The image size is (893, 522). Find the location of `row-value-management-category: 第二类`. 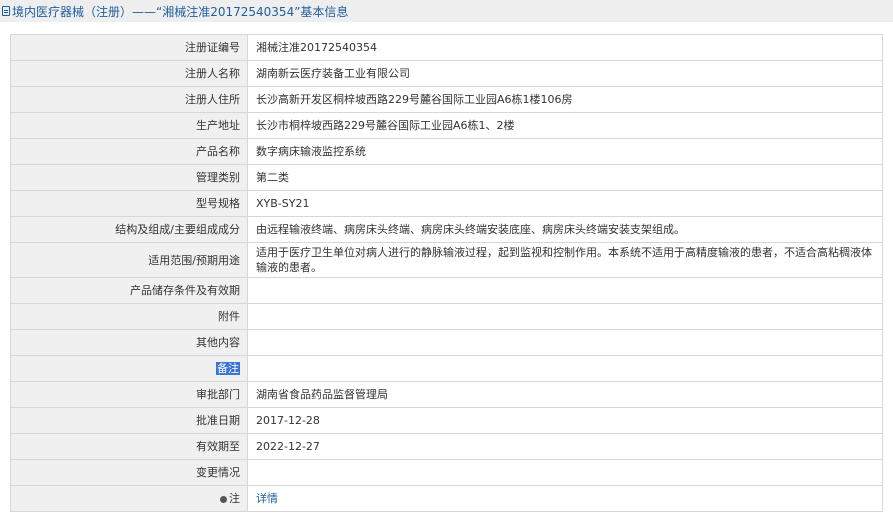

row-value-management-category: 第二类 is located at coordinates (565, 177).